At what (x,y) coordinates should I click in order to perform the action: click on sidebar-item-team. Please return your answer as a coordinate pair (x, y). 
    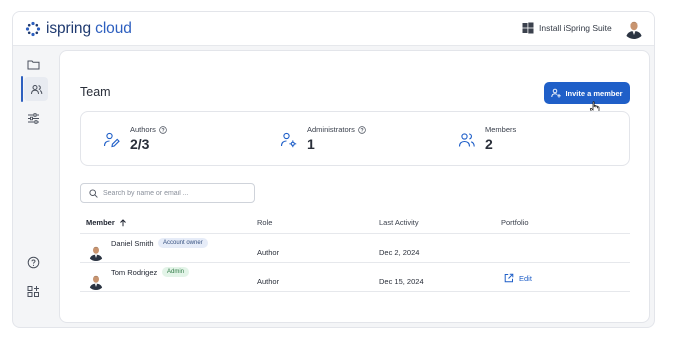
    Looking at the image, I should click on (36, 89).